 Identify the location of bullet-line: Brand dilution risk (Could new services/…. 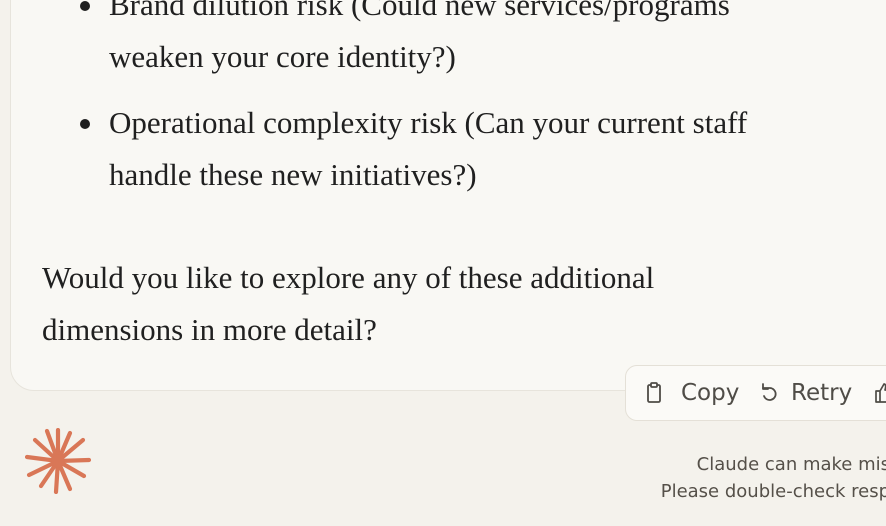
(419, 11).